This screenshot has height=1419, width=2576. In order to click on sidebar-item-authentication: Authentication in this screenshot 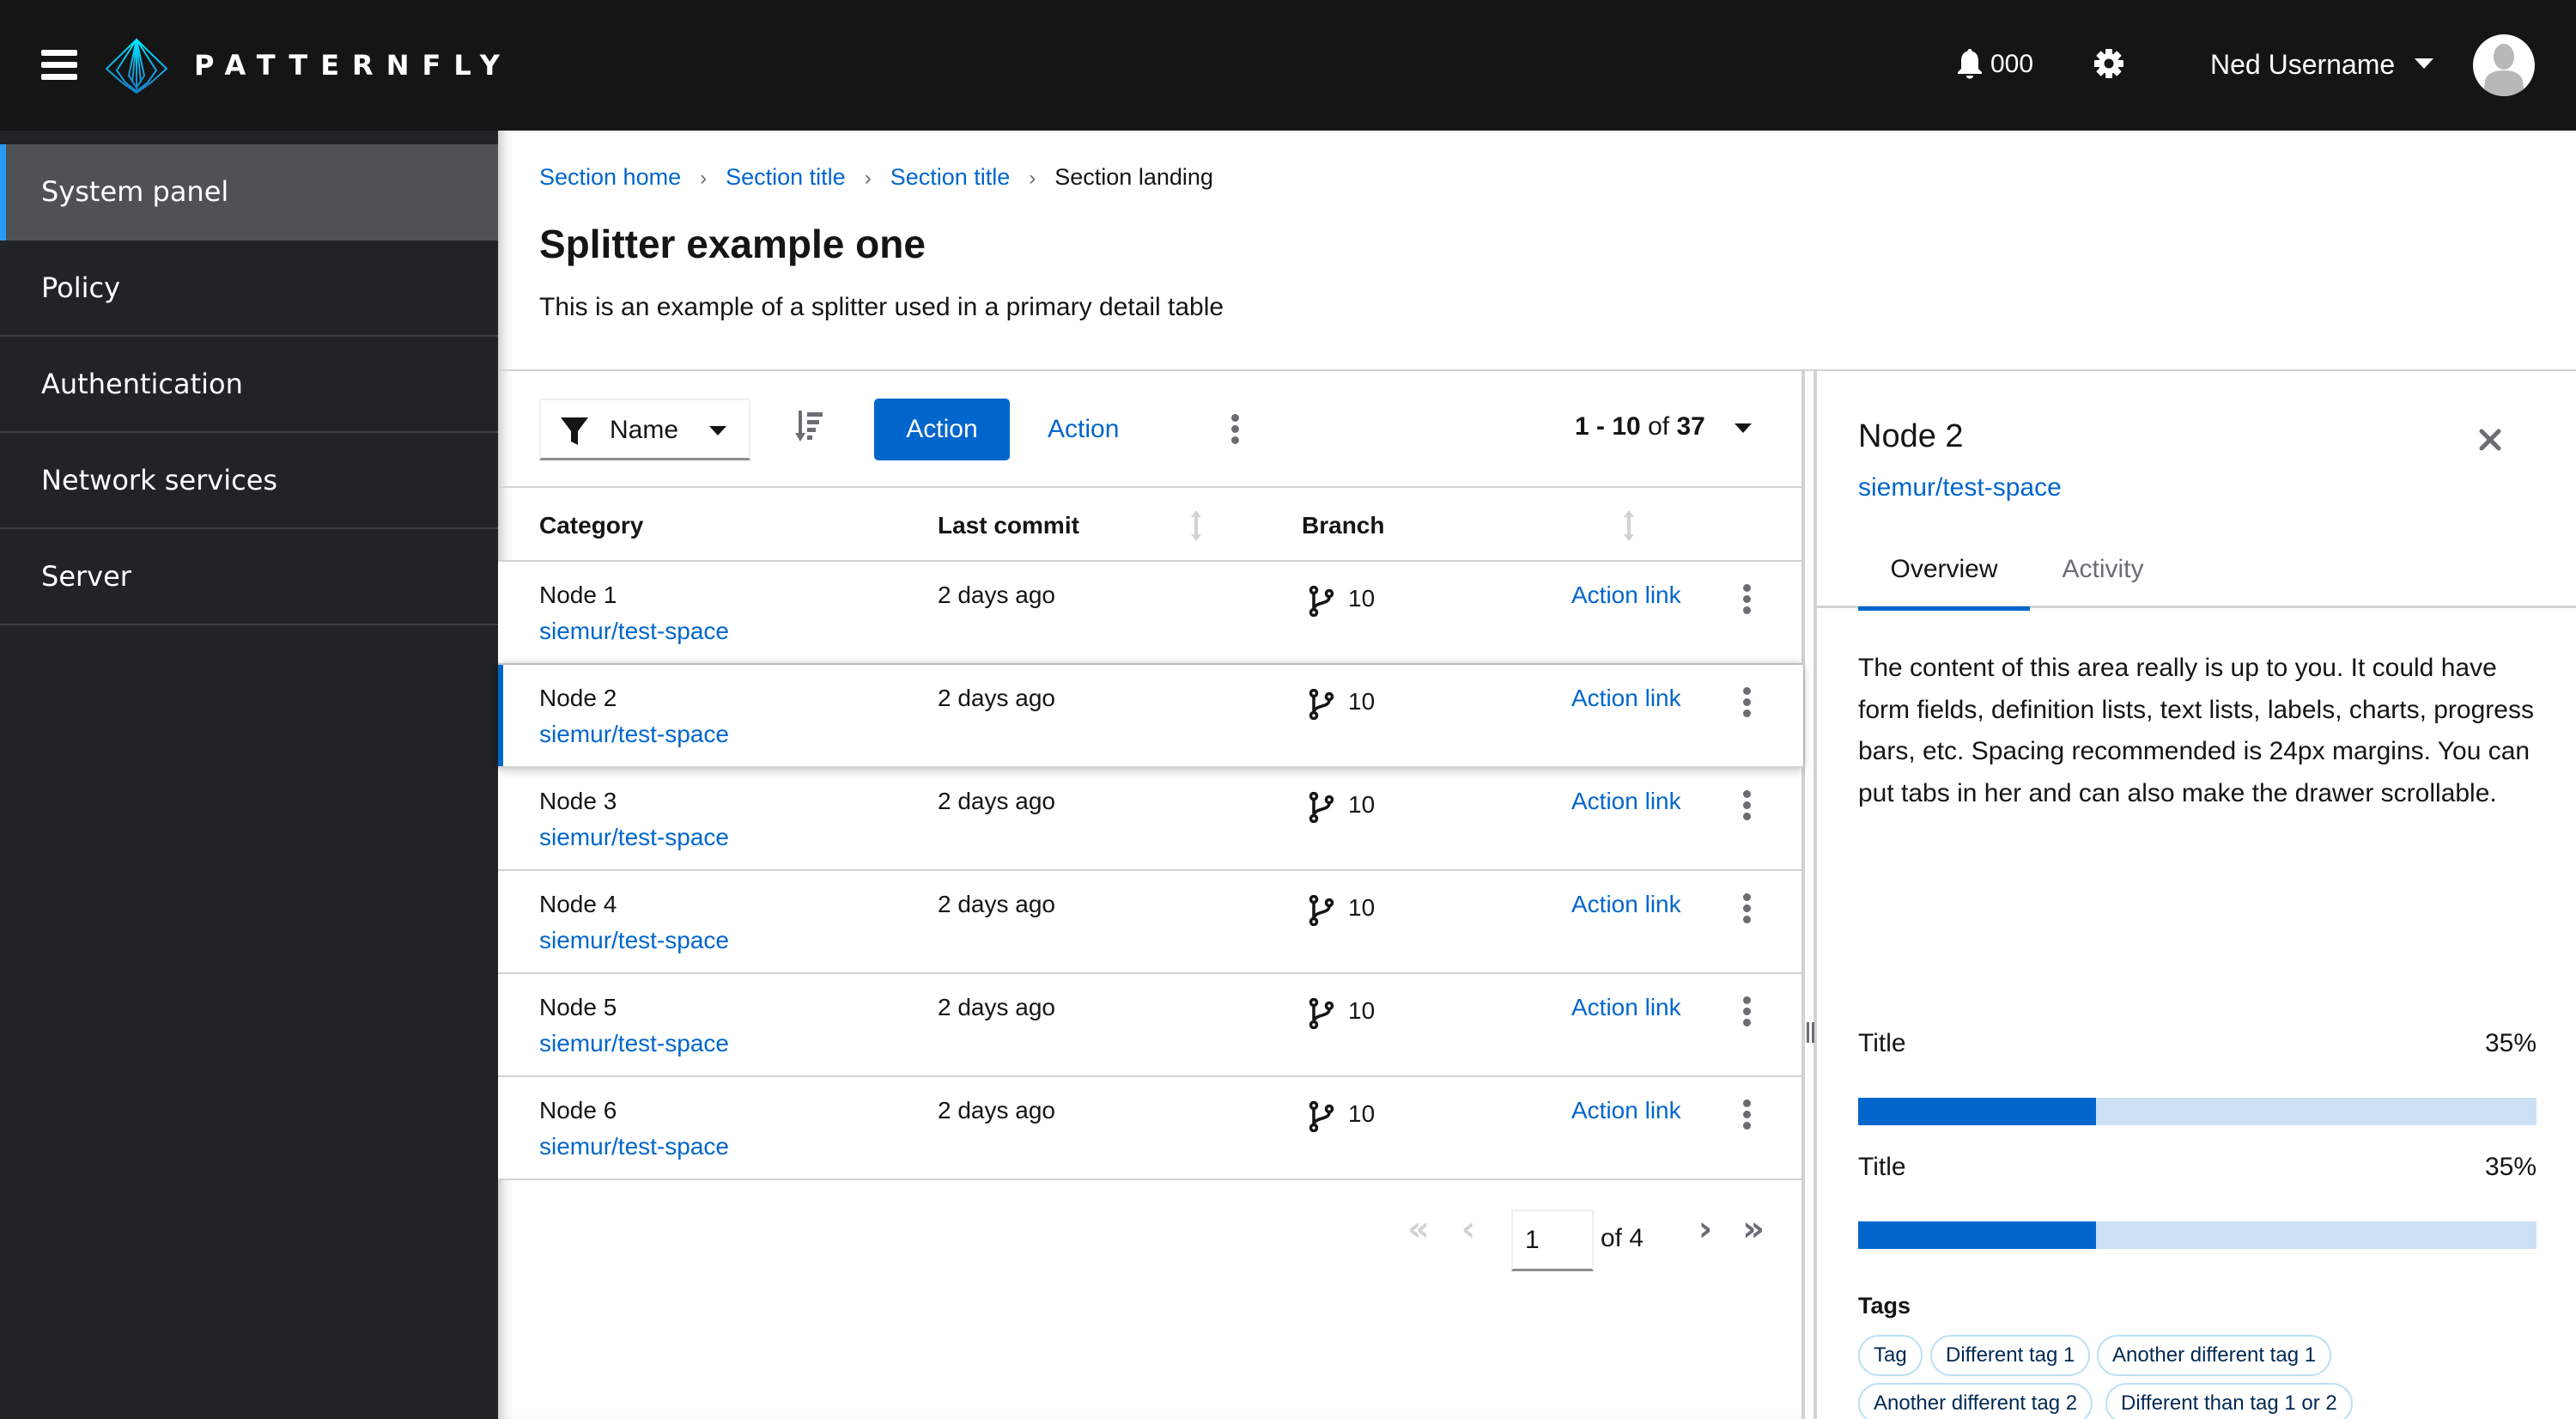, I will do `click(249, 385)`.